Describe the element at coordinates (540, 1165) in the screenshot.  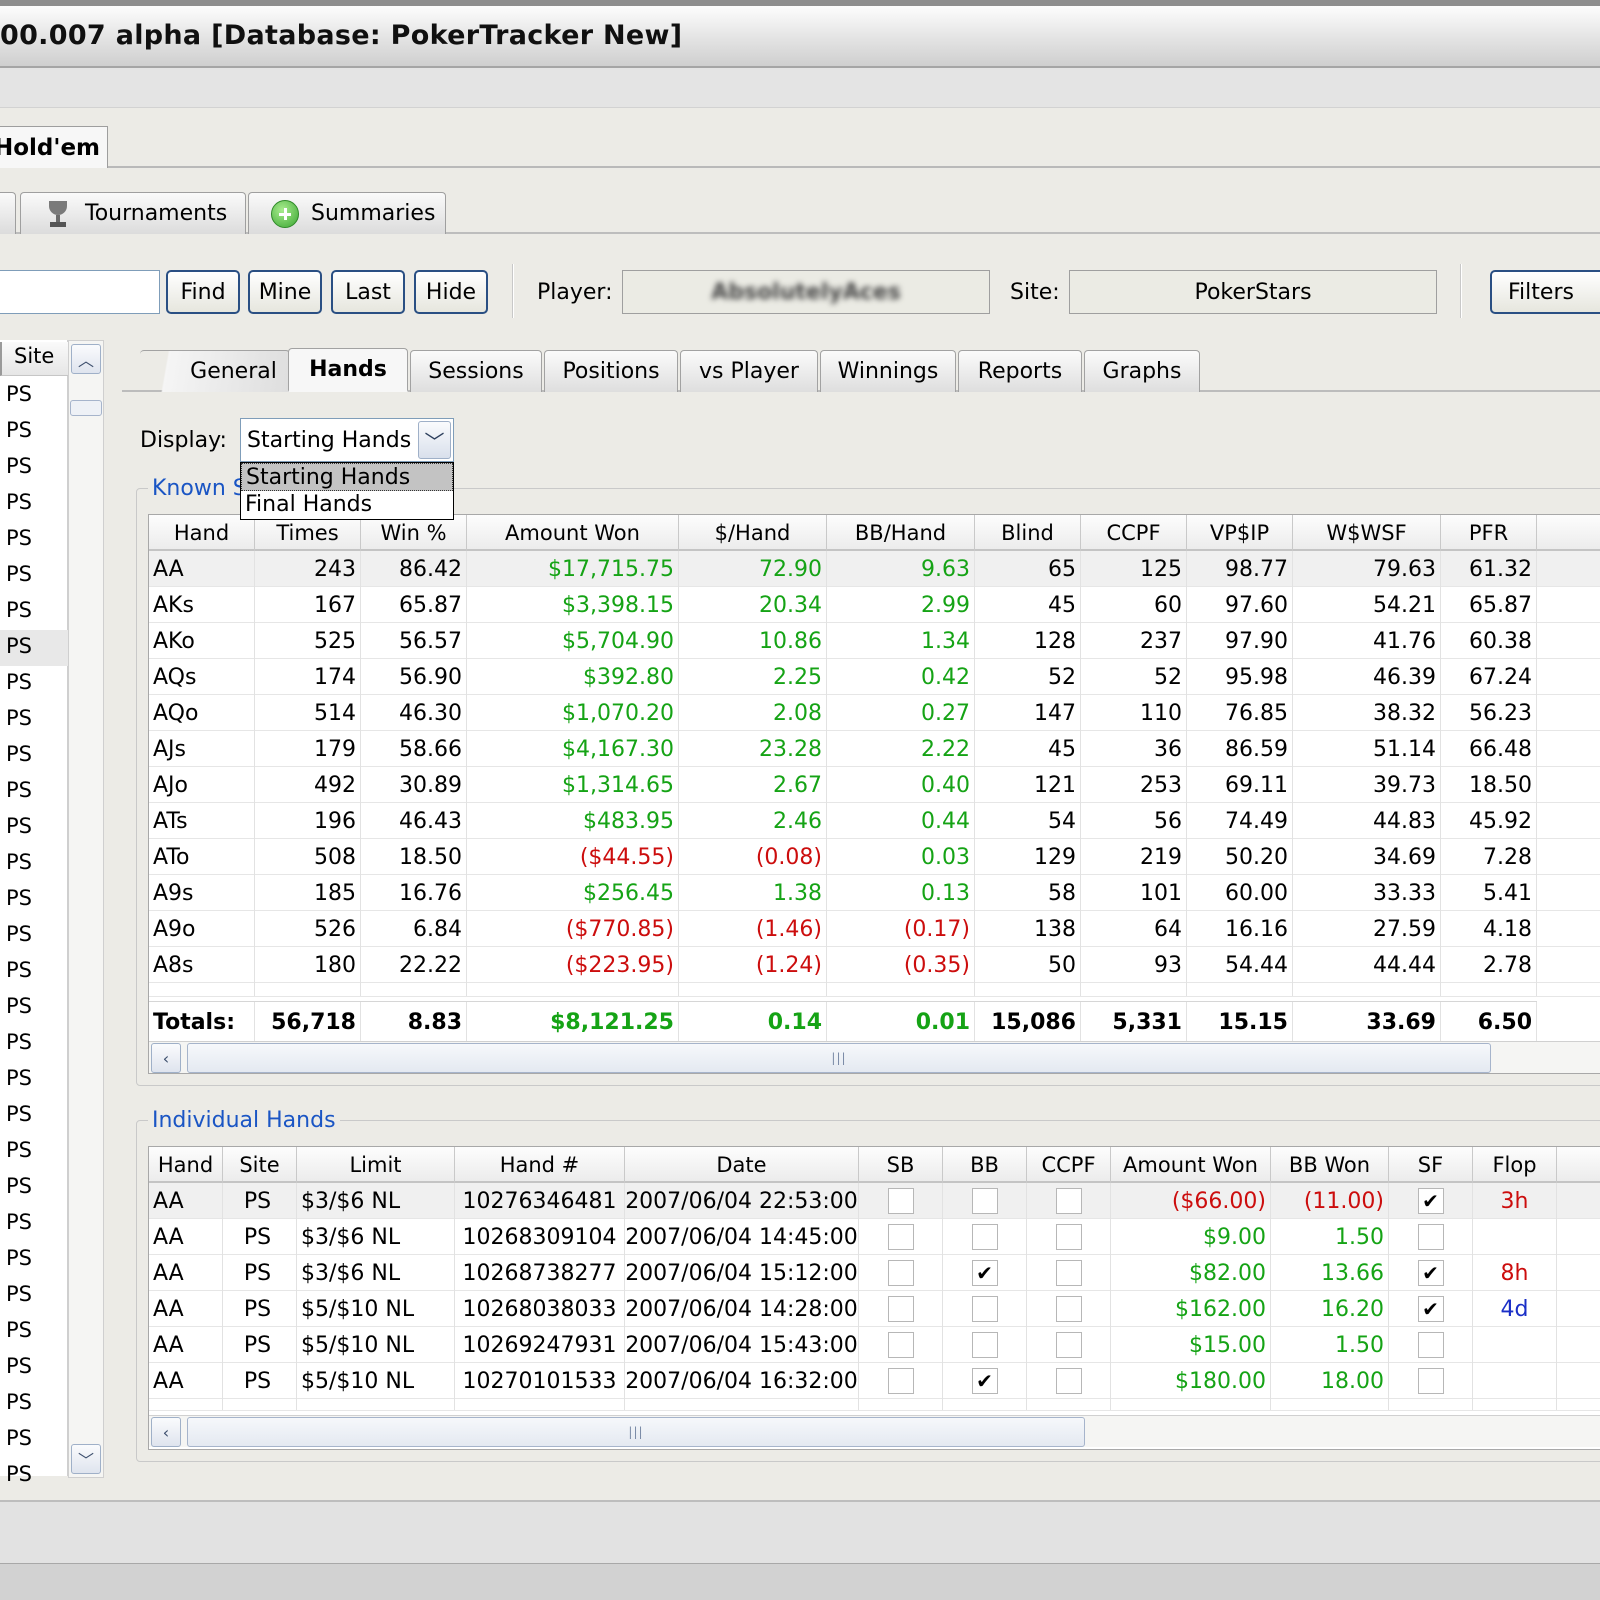
I see `column-header: Hand #` at that location.